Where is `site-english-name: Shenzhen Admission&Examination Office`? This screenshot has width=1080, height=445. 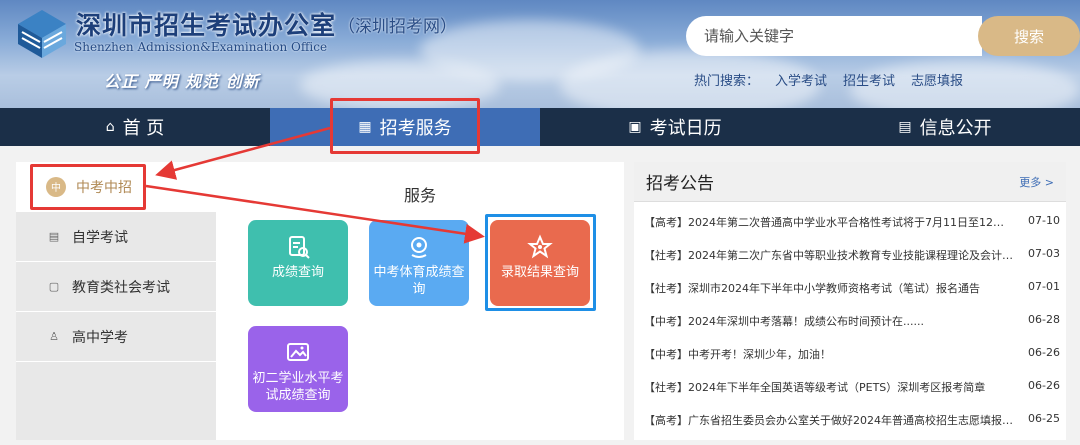 site-english-name: Shenzhen Admission&Examination Office is located at coordinates (201, 47).